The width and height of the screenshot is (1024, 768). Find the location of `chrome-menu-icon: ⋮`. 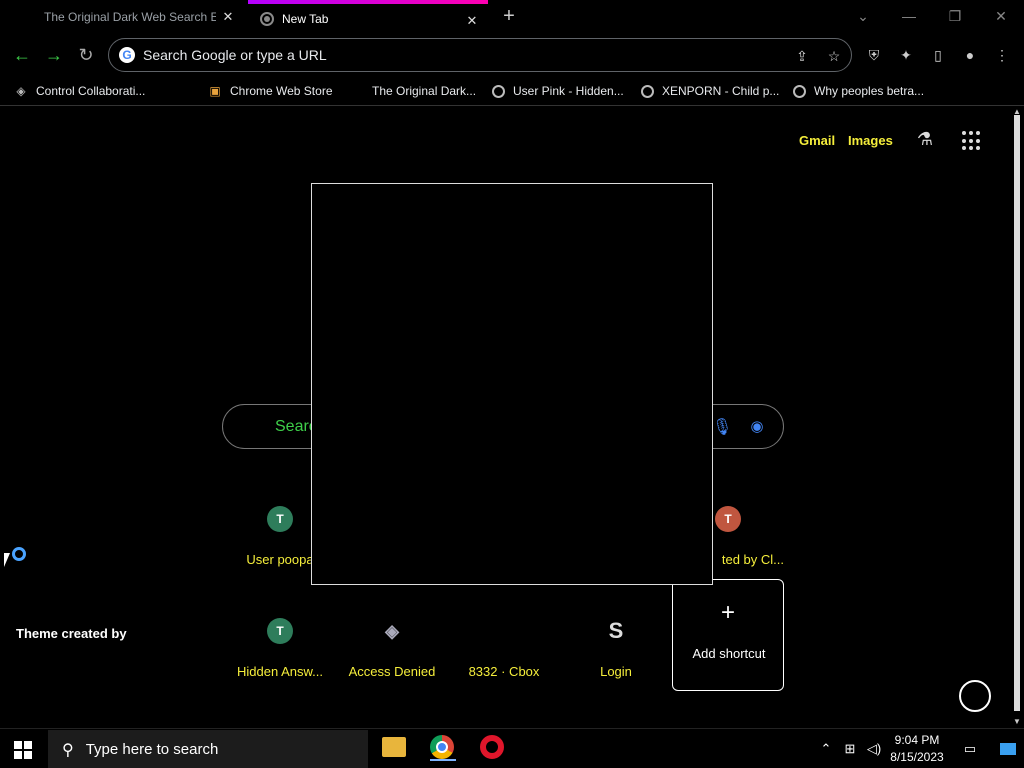

chrome-menu-icon: ⋮ is located at coordinates (1002, 55).